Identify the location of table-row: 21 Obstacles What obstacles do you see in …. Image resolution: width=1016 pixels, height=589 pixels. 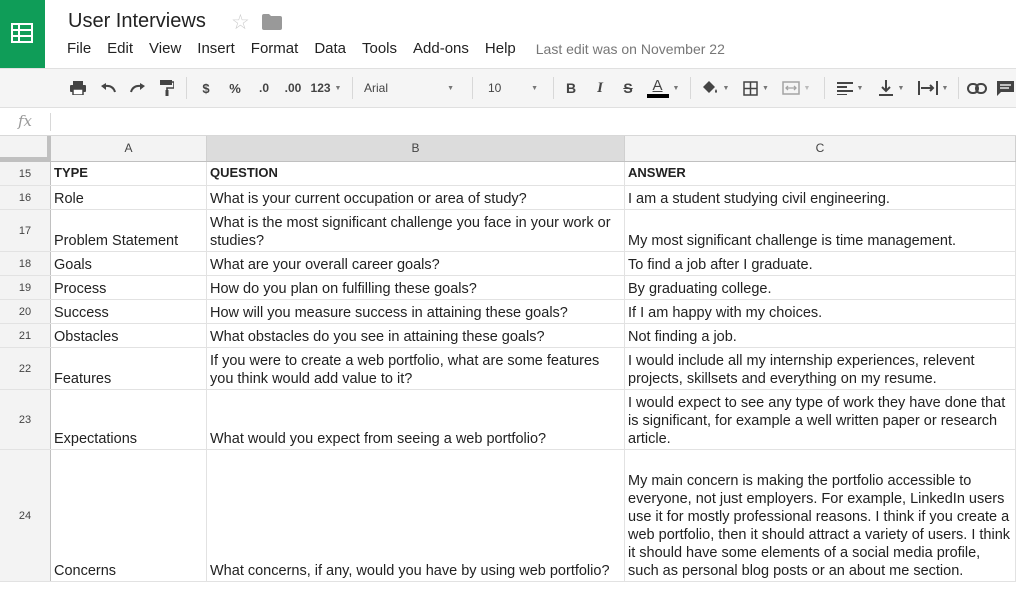
(508, 336).